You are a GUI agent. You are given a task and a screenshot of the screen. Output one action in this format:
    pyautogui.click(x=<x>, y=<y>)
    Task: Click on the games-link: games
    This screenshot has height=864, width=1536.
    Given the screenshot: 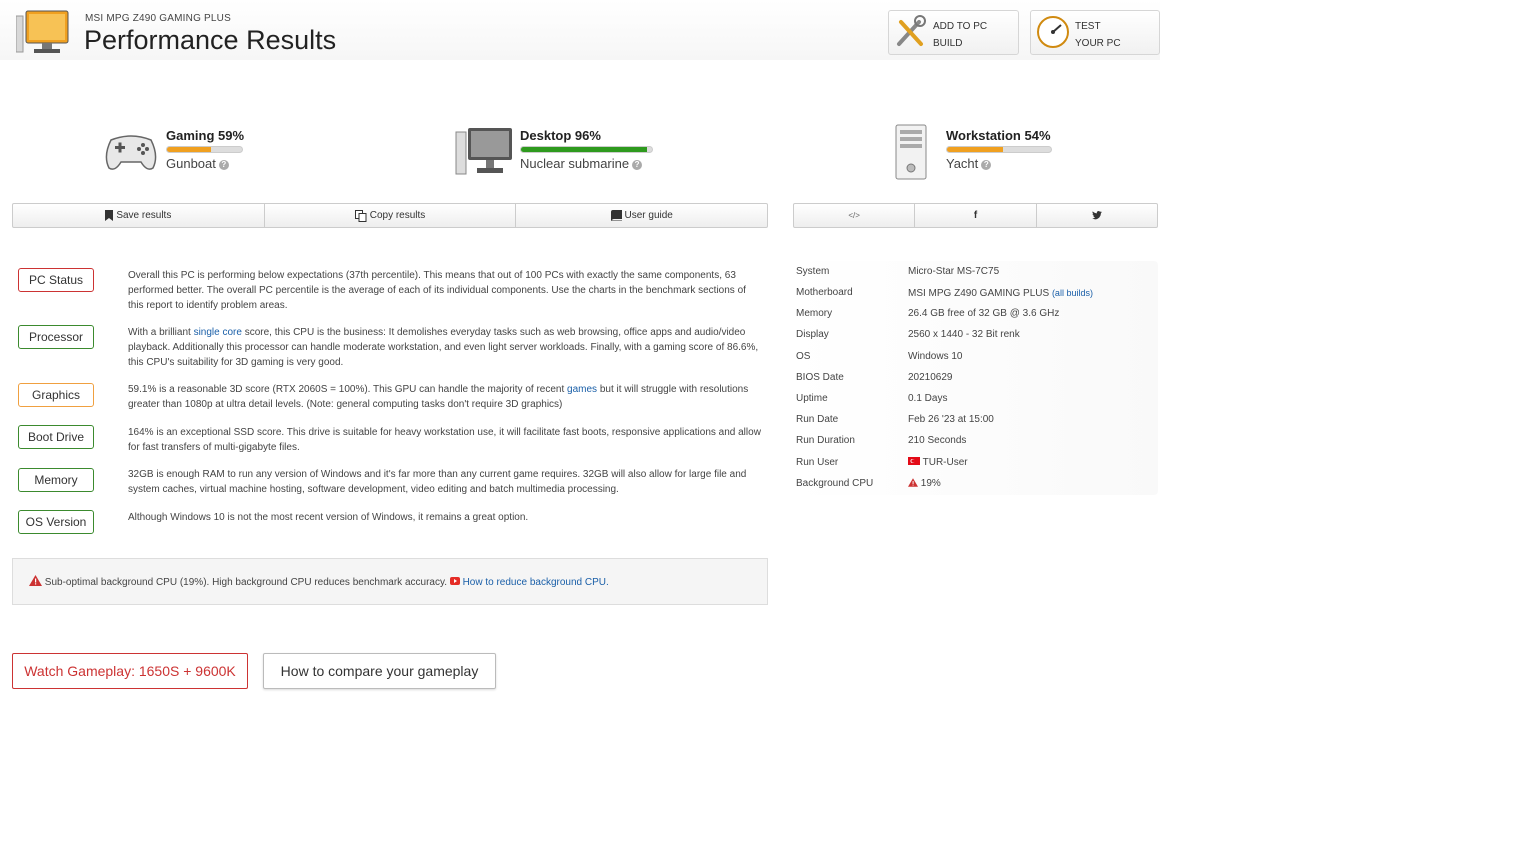 What is the action you would take?
    pyautogui.click(x=582, y=389)
    